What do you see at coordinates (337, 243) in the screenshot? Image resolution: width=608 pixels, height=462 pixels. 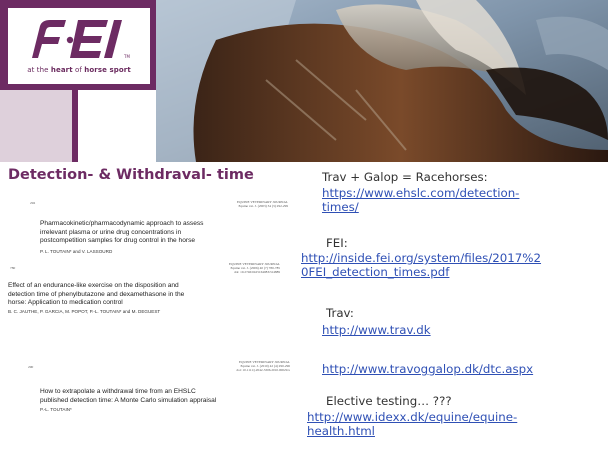 I see `fei-label: FEI:` at bounding box center [337, 243].